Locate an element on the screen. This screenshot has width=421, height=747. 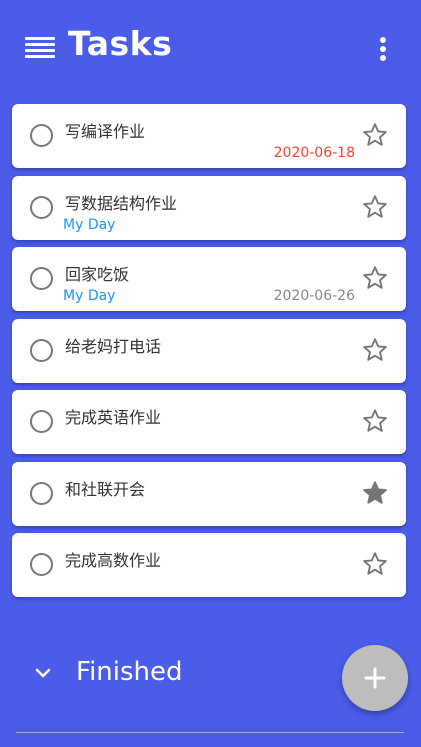
menu-icon is located at coordinates (40, 48).